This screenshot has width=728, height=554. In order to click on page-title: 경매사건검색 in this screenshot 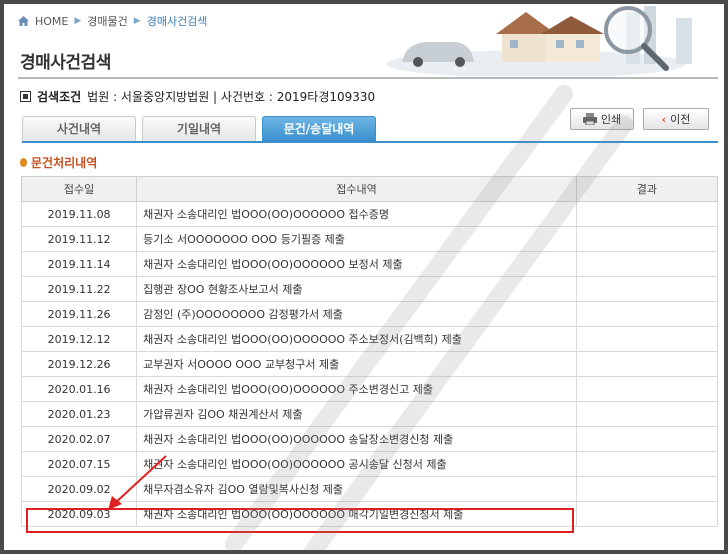, I will do `click(65, 63)`.